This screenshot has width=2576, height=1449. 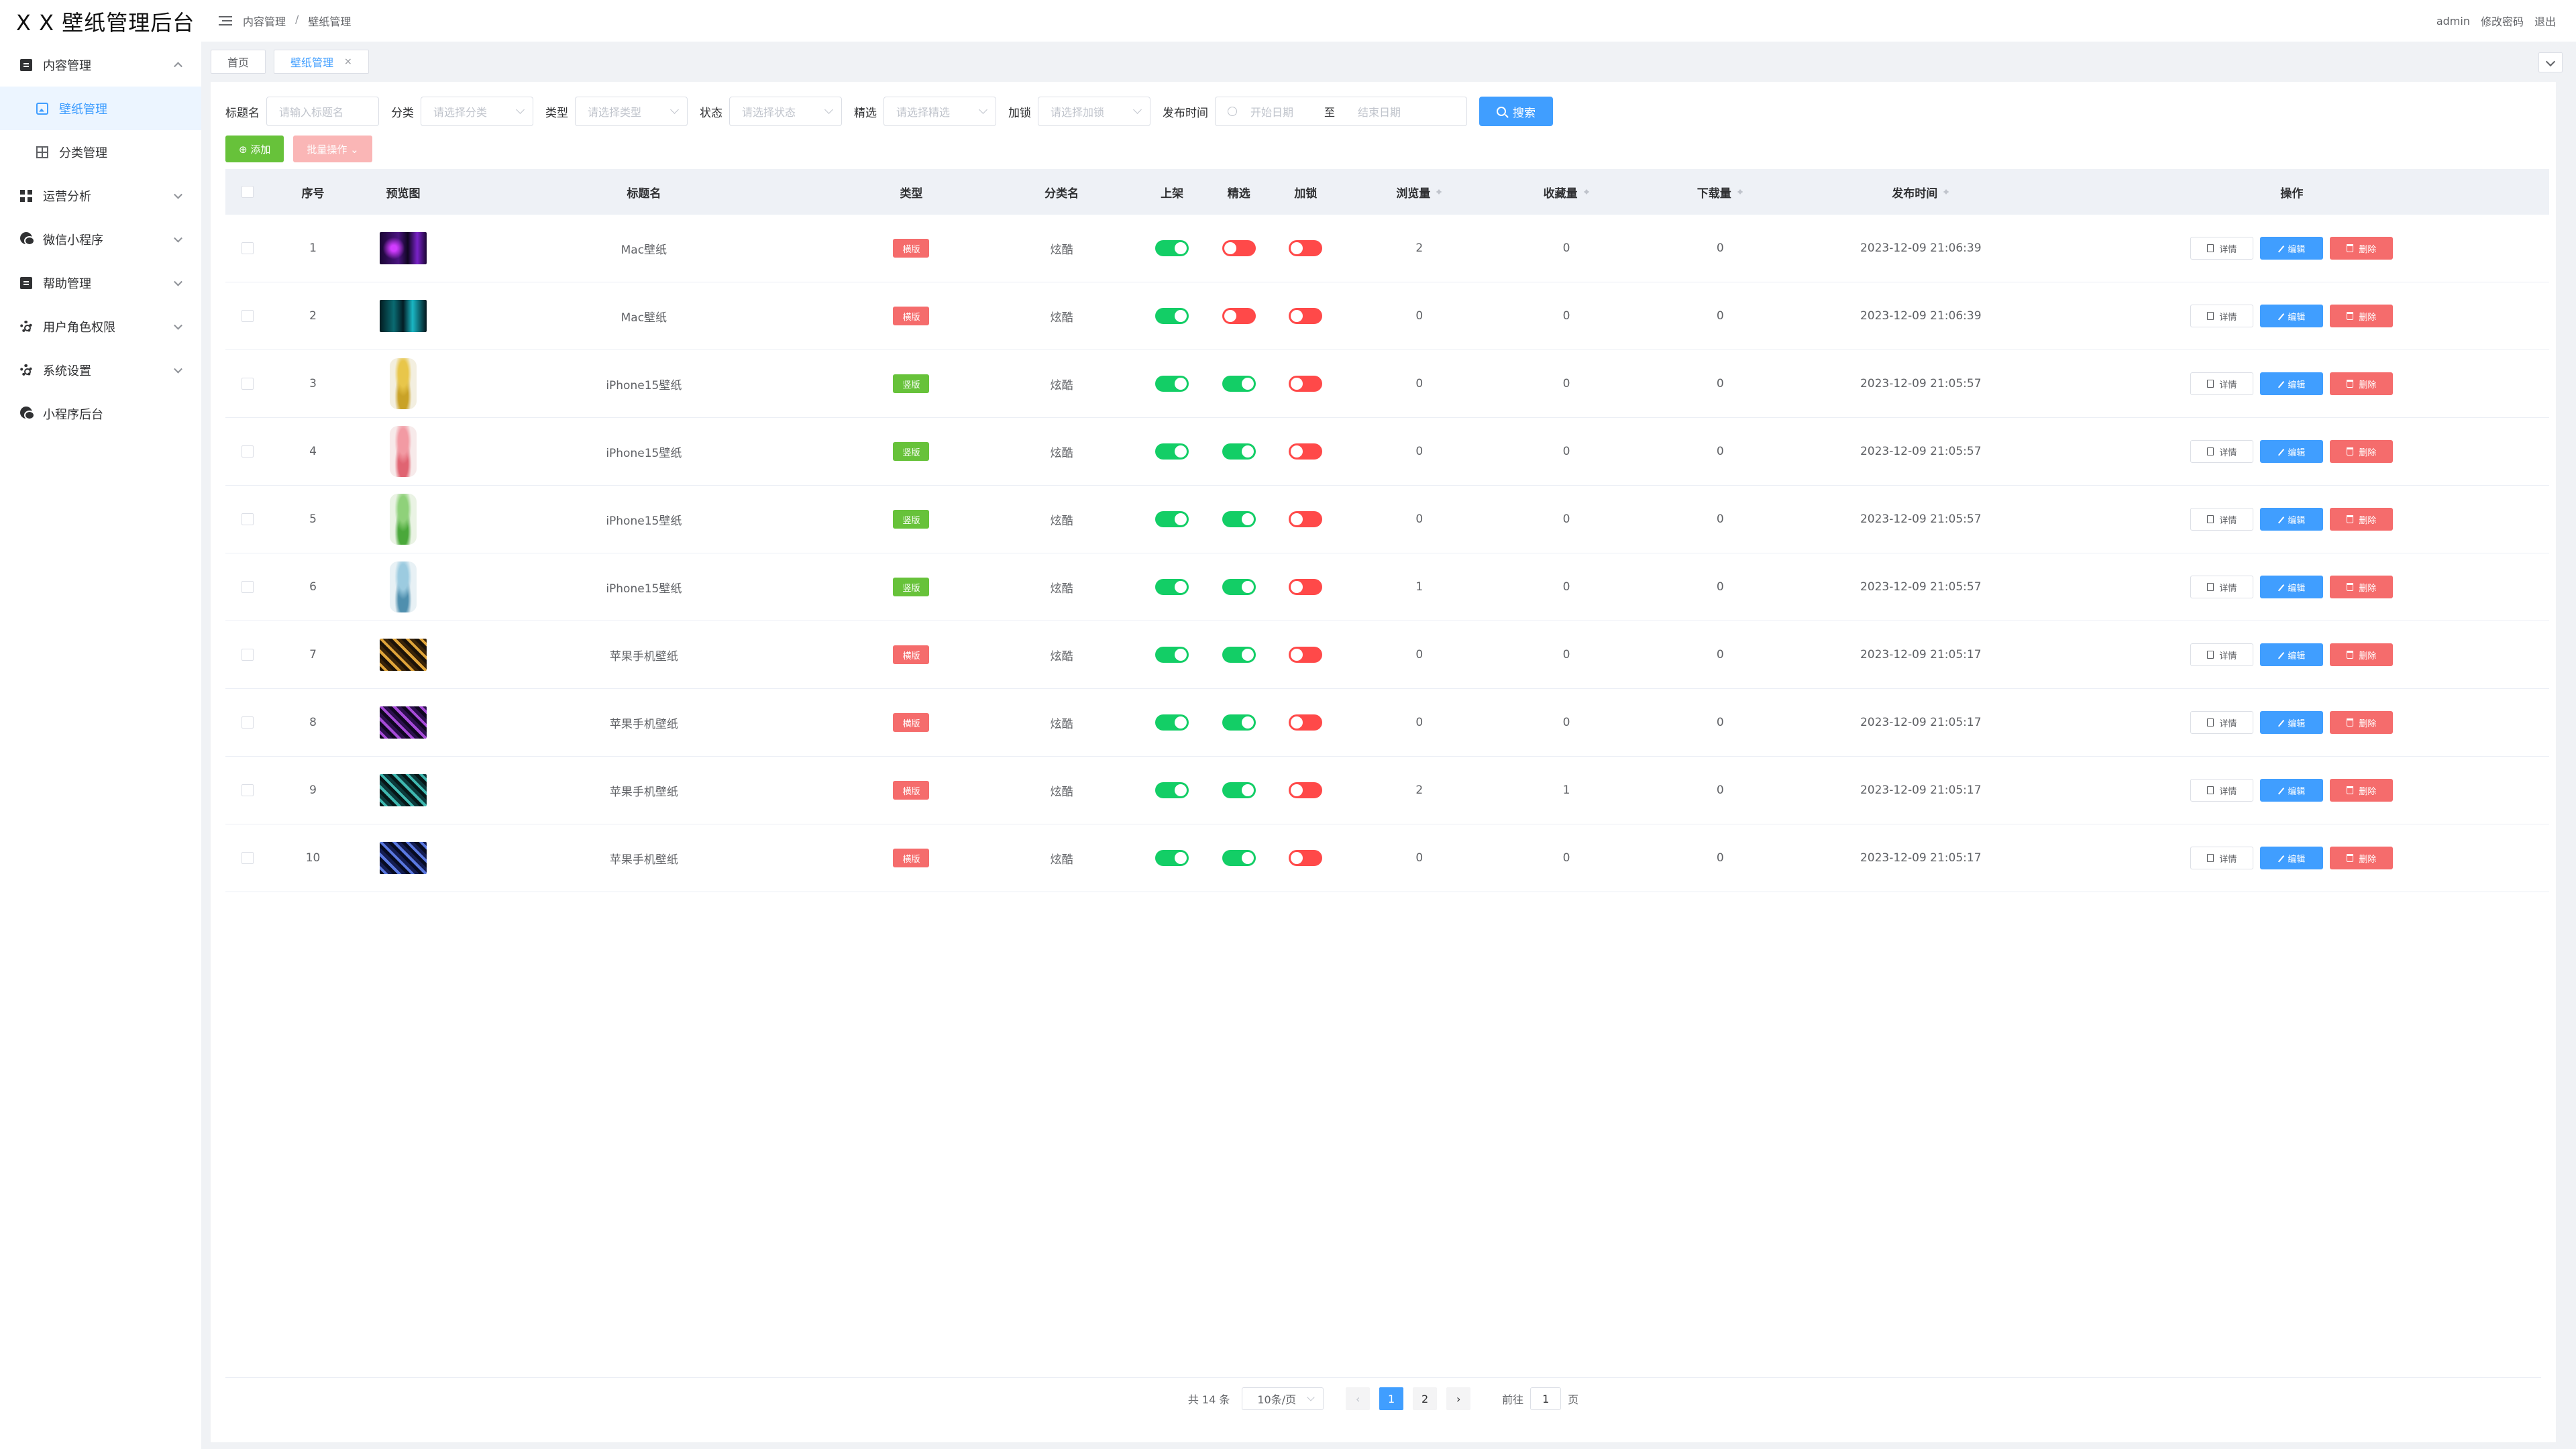 What do you see at coordinates (1391, 1398) in the screenshot?
I see `page-button-1: 1` at bounding box center [1391, 1398].